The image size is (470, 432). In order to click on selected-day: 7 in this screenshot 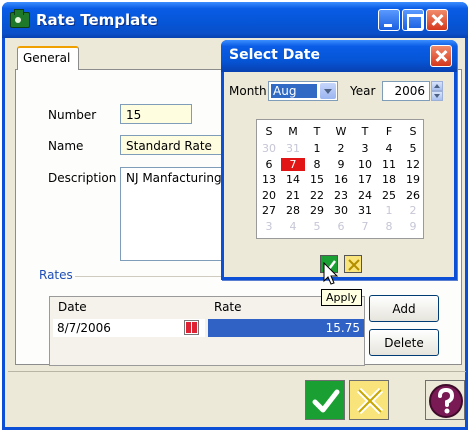, I will do `click(293, 164)`.